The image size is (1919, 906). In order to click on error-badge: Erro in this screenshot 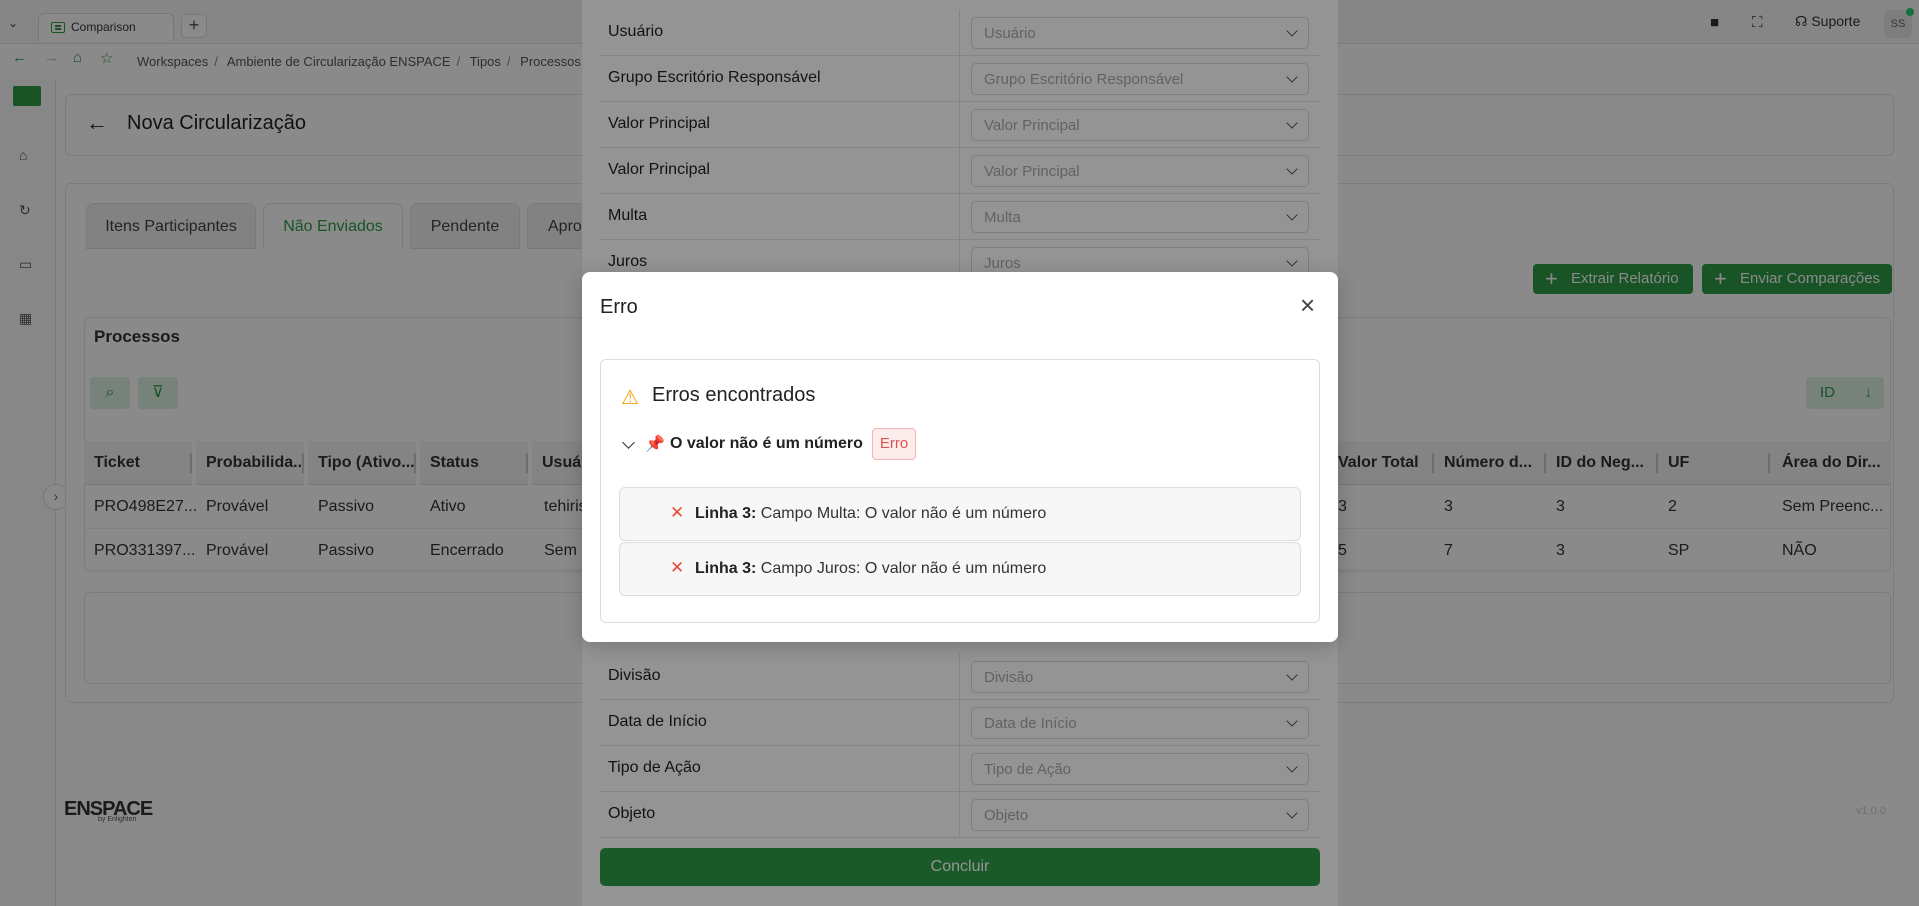, I will do `click(894, 444)`.